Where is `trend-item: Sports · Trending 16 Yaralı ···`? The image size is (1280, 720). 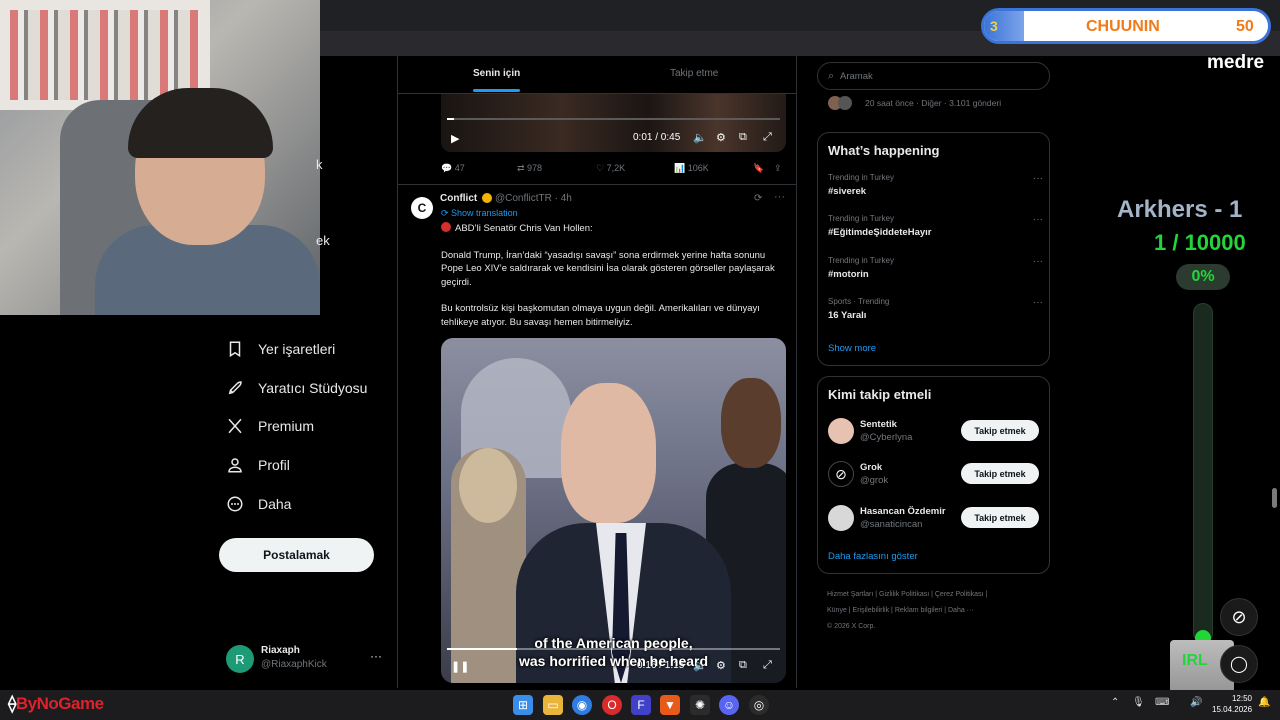 trend-item: Sports · Trending 16 Yaralı ··· is located at coordinates (935, 312).